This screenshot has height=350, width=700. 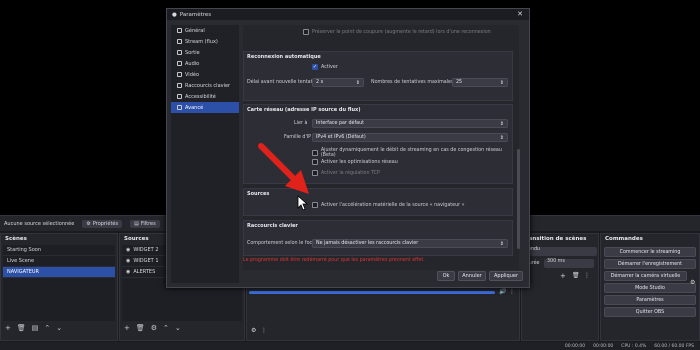 I want to click on settings-button: Paramètres, so click(x=650, y=300).